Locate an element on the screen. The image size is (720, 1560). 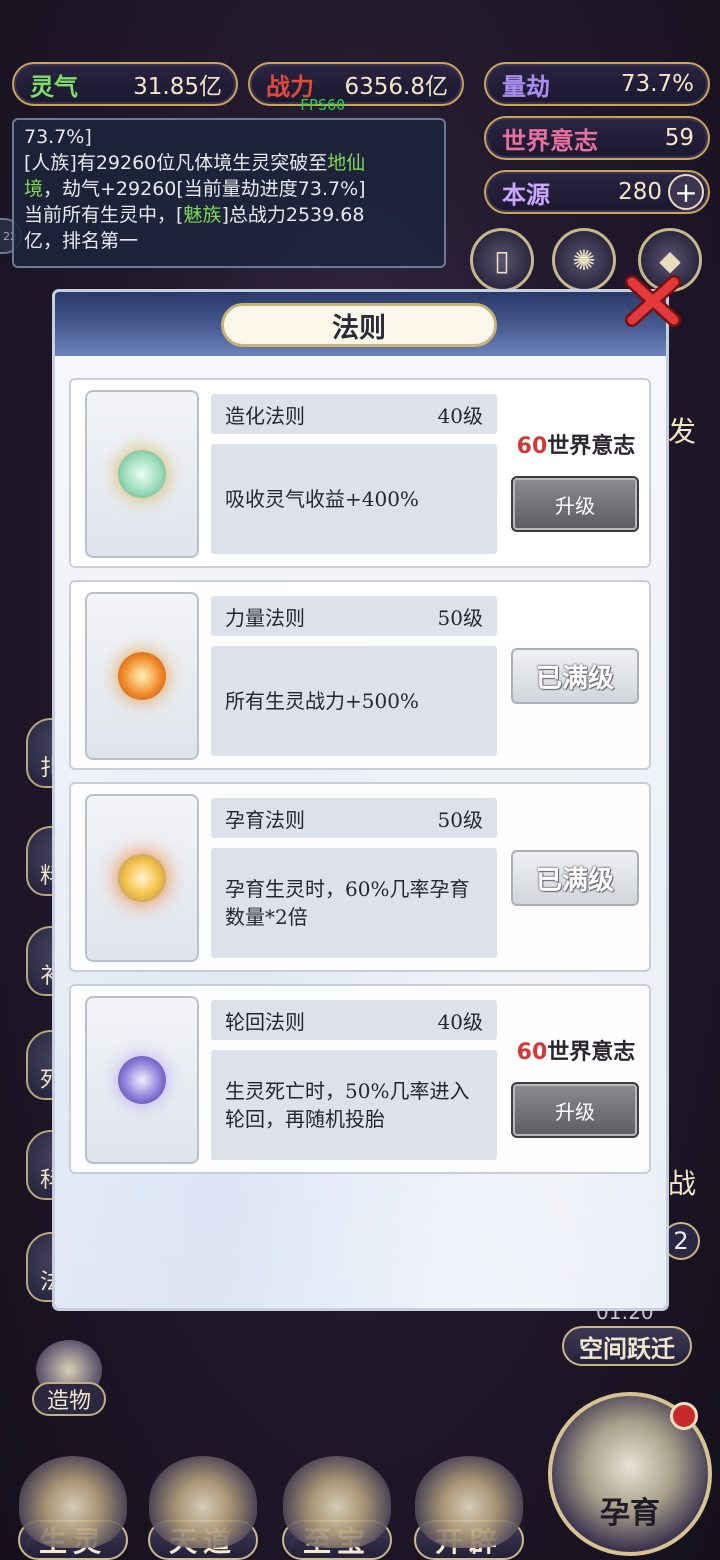
benyuan-value: 280 is located at coordinates (640, 192).